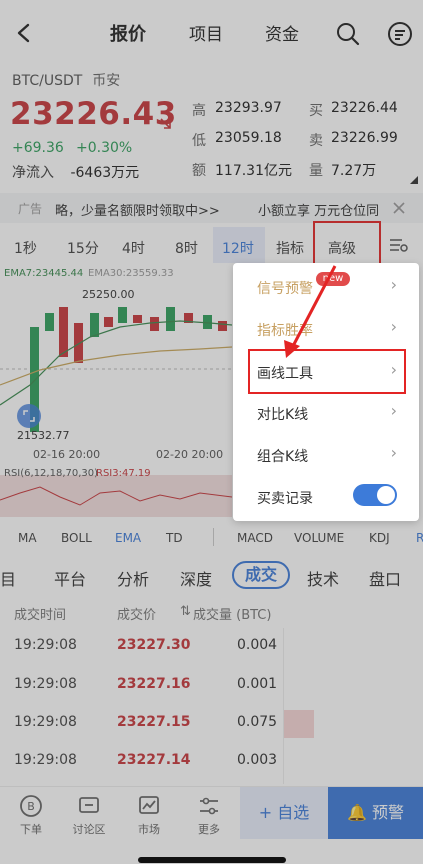  I want to click on tab-15m: 15分, so click(83, 248).